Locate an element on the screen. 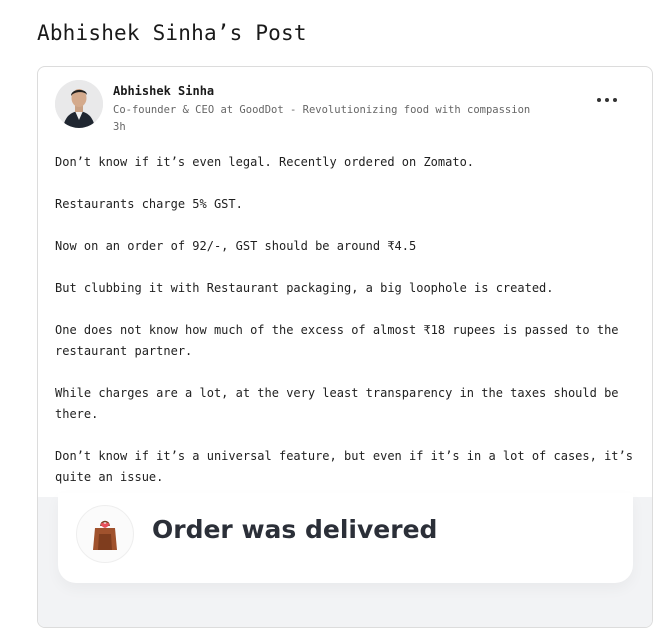  order-status-text: Order was delivered is located at coordinates (295, 529).